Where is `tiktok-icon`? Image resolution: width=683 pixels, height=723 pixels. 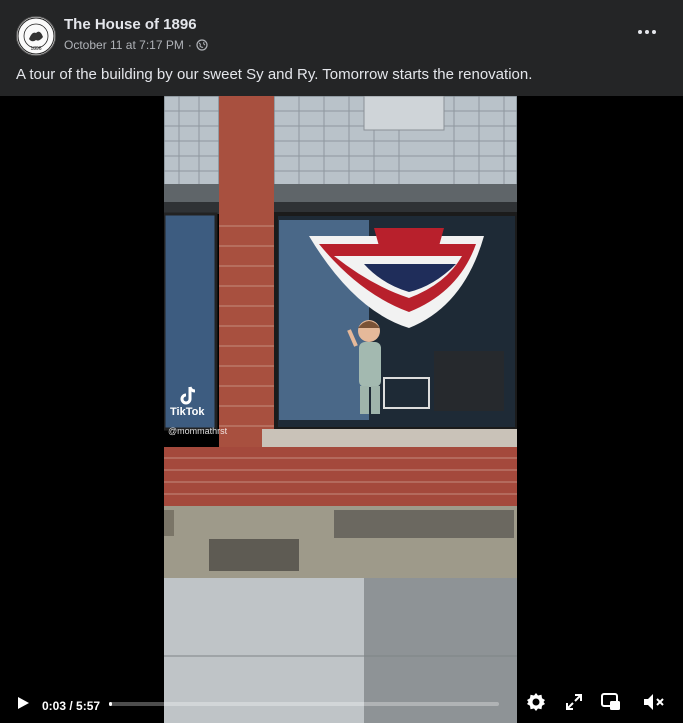 tiktok-icon is located at coordinates (188, 395).